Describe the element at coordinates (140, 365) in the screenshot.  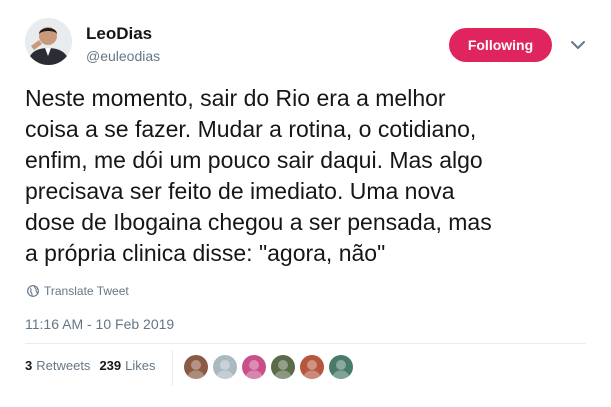
I see `likes-label: Likes` at that location.